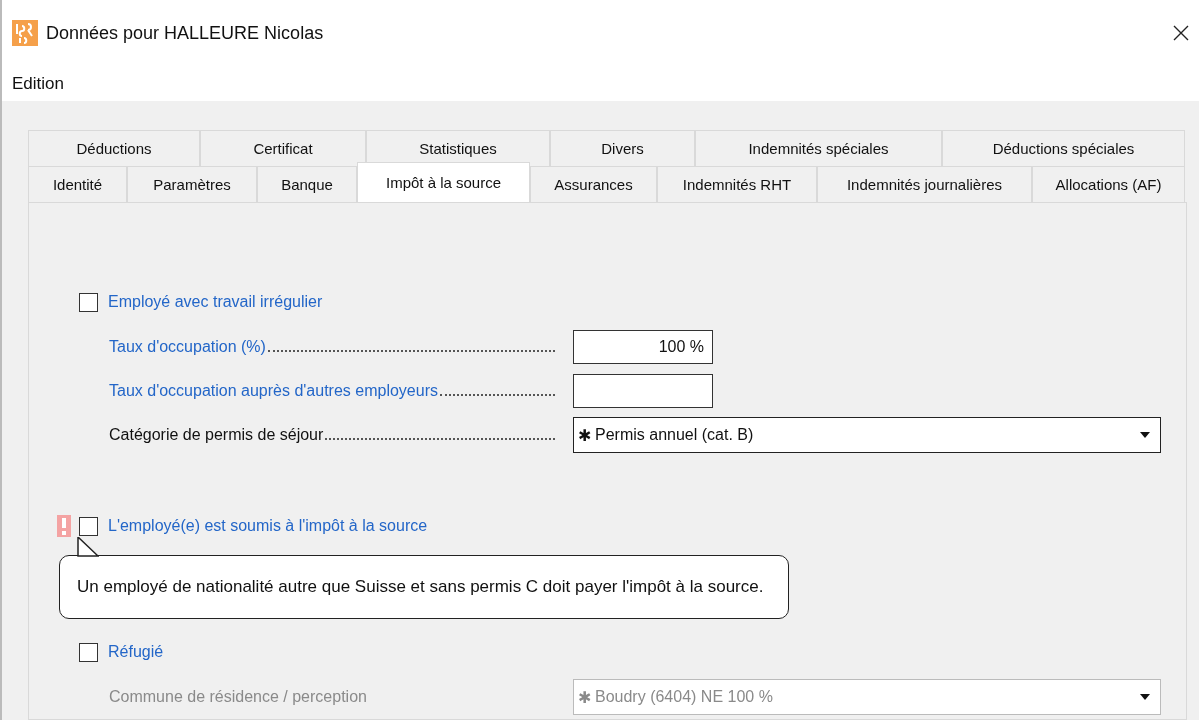  What do you see at coordinates (283, 148) in the screenshot?
I see `tab: Certificat` at bounding box center [283, 148].